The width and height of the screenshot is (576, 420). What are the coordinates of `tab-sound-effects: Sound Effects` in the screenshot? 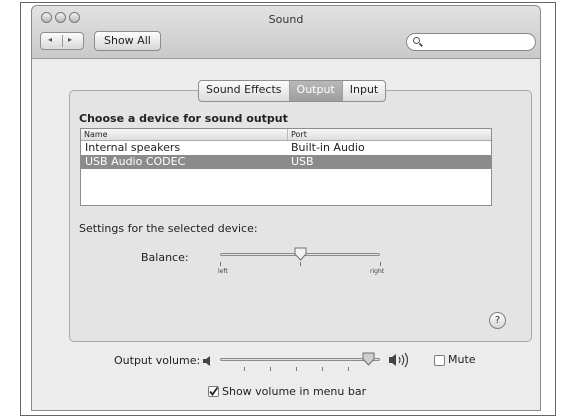 It's located at (244, 91).